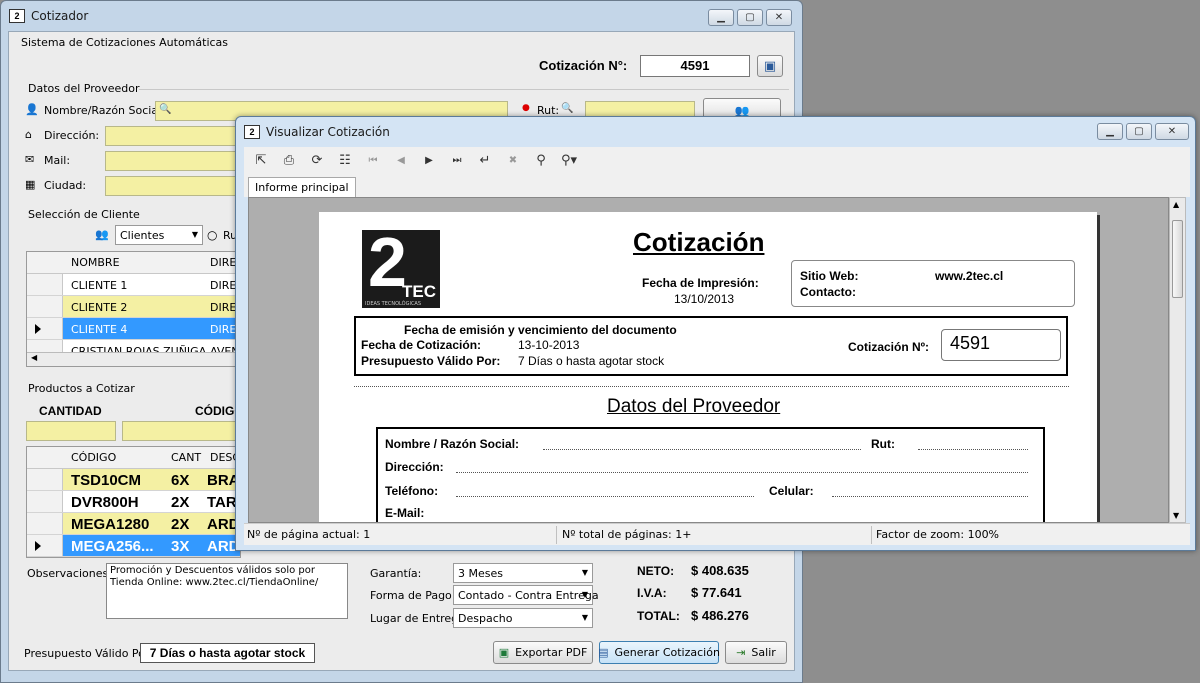 Image resolution: width=1200 pixels, height=683 pixels. Describe the element at coordinates (252, 132) in the screenshot. I see `viewer-app-icon: 2` at that location.